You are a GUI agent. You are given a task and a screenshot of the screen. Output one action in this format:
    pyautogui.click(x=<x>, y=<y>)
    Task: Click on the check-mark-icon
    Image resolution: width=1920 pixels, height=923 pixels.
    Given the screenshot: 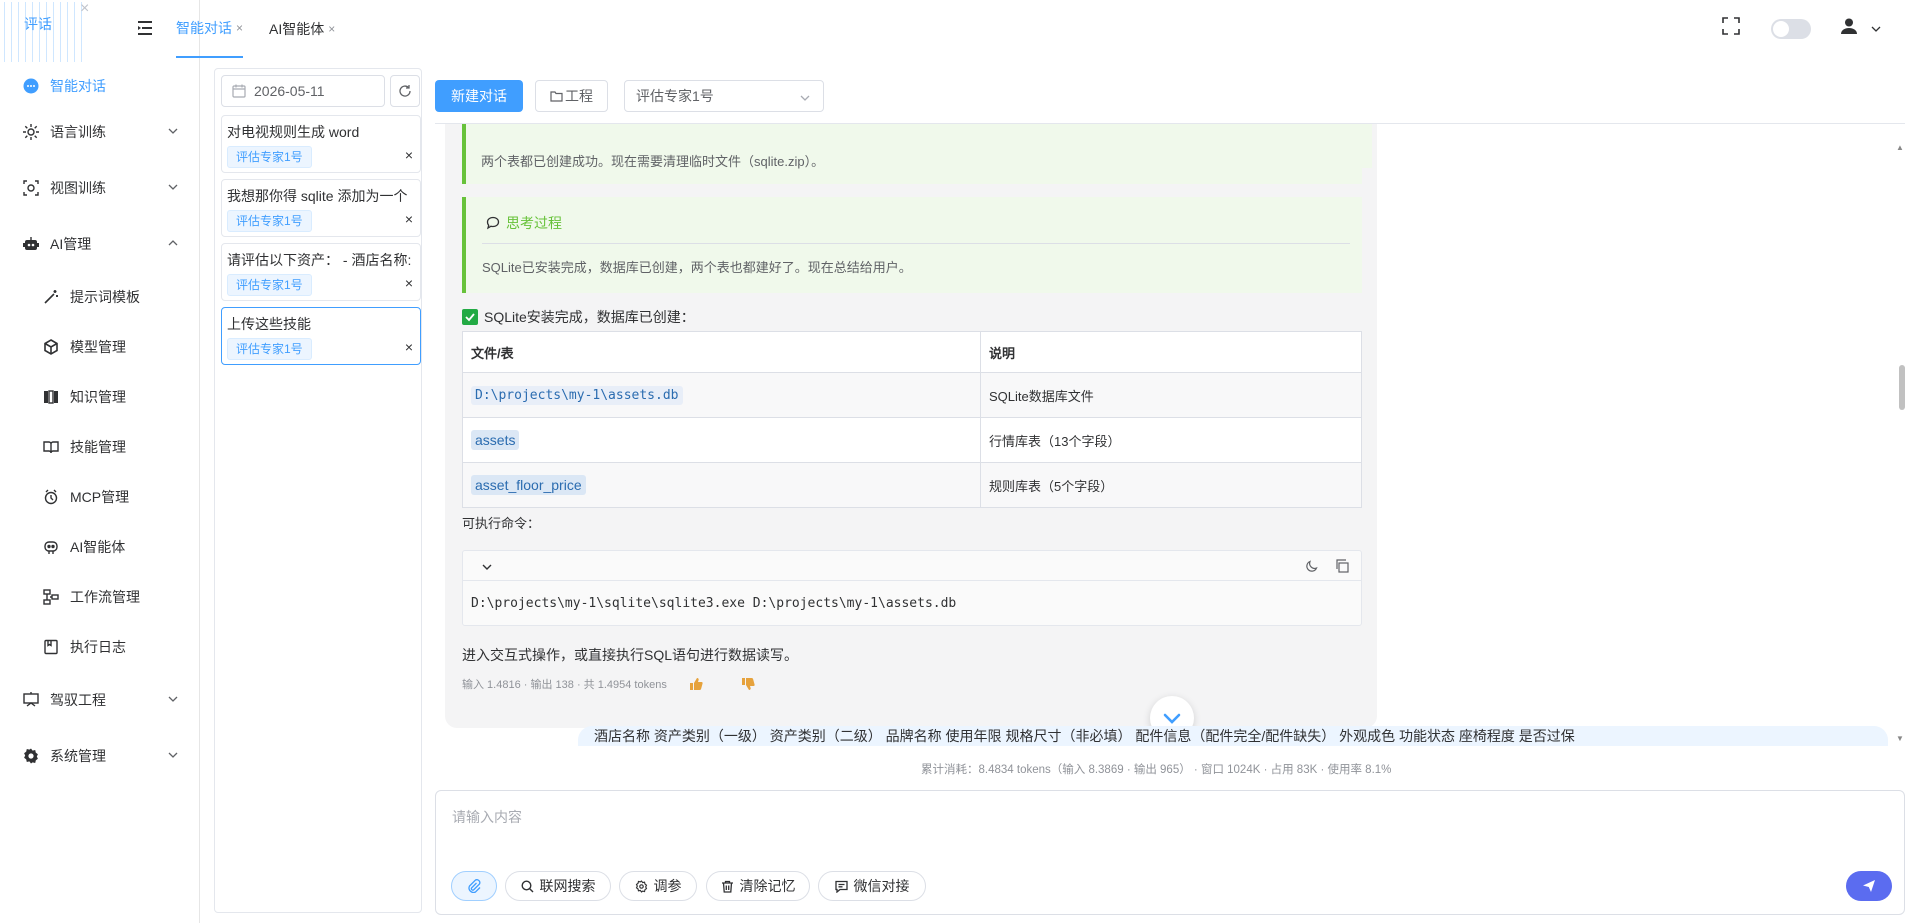 What is the action you would take?
    pyautogui.click(x=470, y=317)
    